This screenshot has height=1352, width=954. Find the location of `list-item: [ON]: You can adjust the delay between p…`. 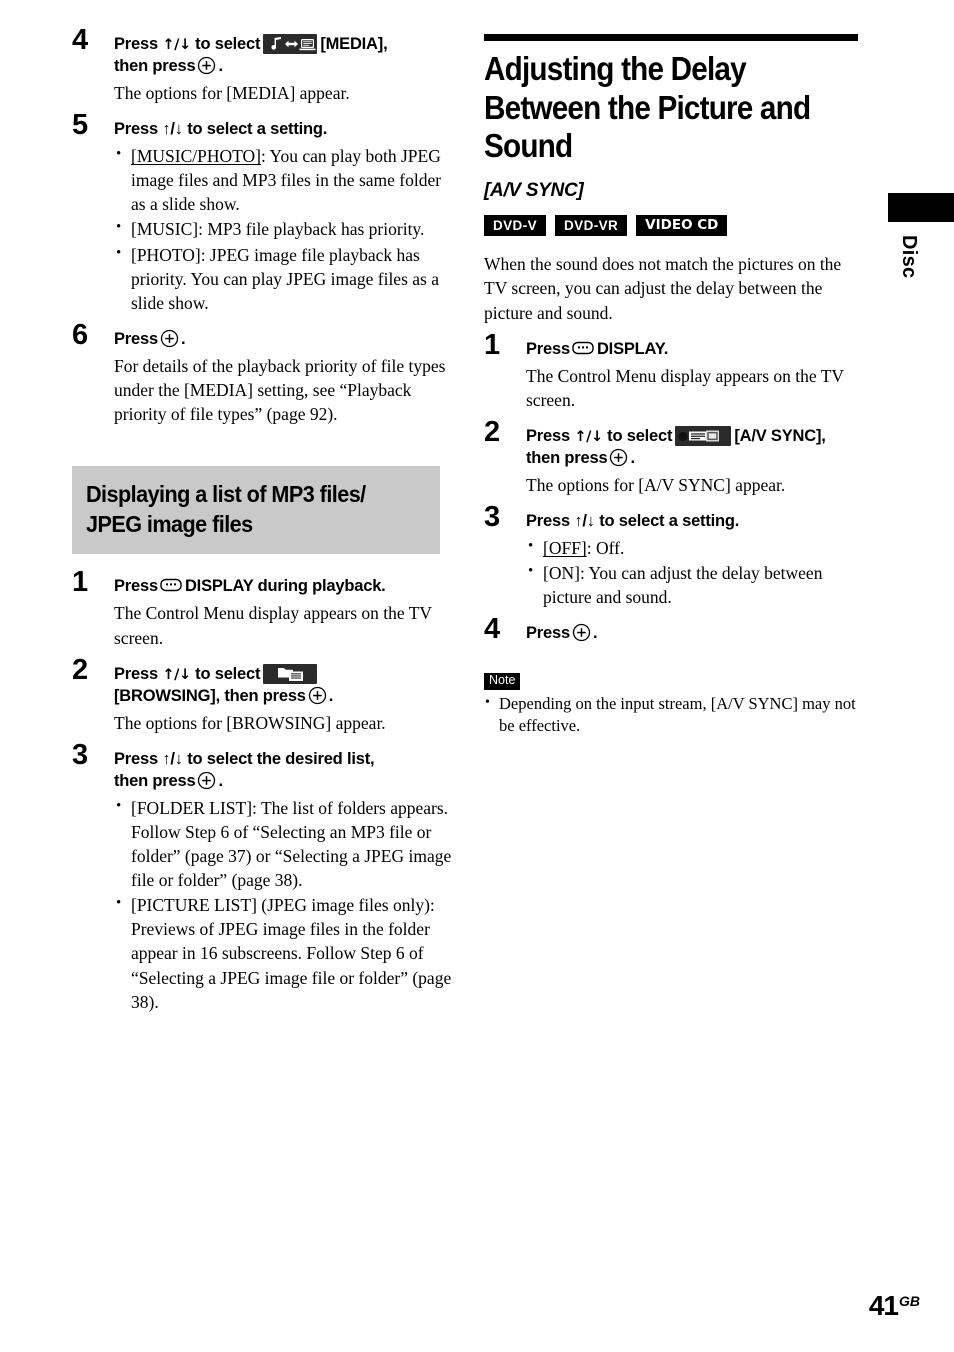

list-item: [ON]: You can adjust the delay between p… is located at coordinates (692, 585).